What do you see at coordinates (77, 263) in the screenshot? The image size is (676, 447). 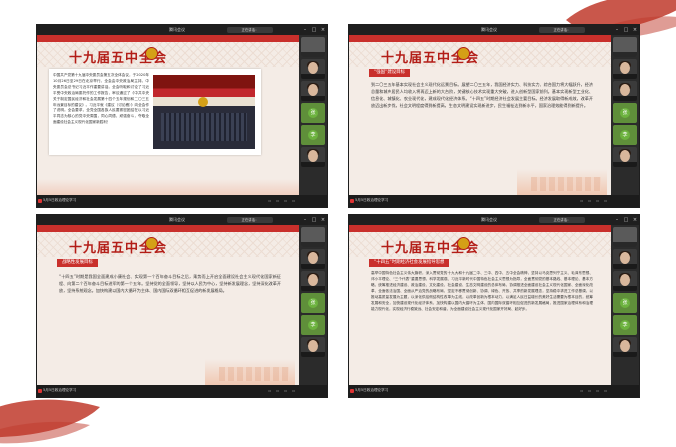 I see `section-heading: 战略性发展目标` at bounding box center [77, 263].